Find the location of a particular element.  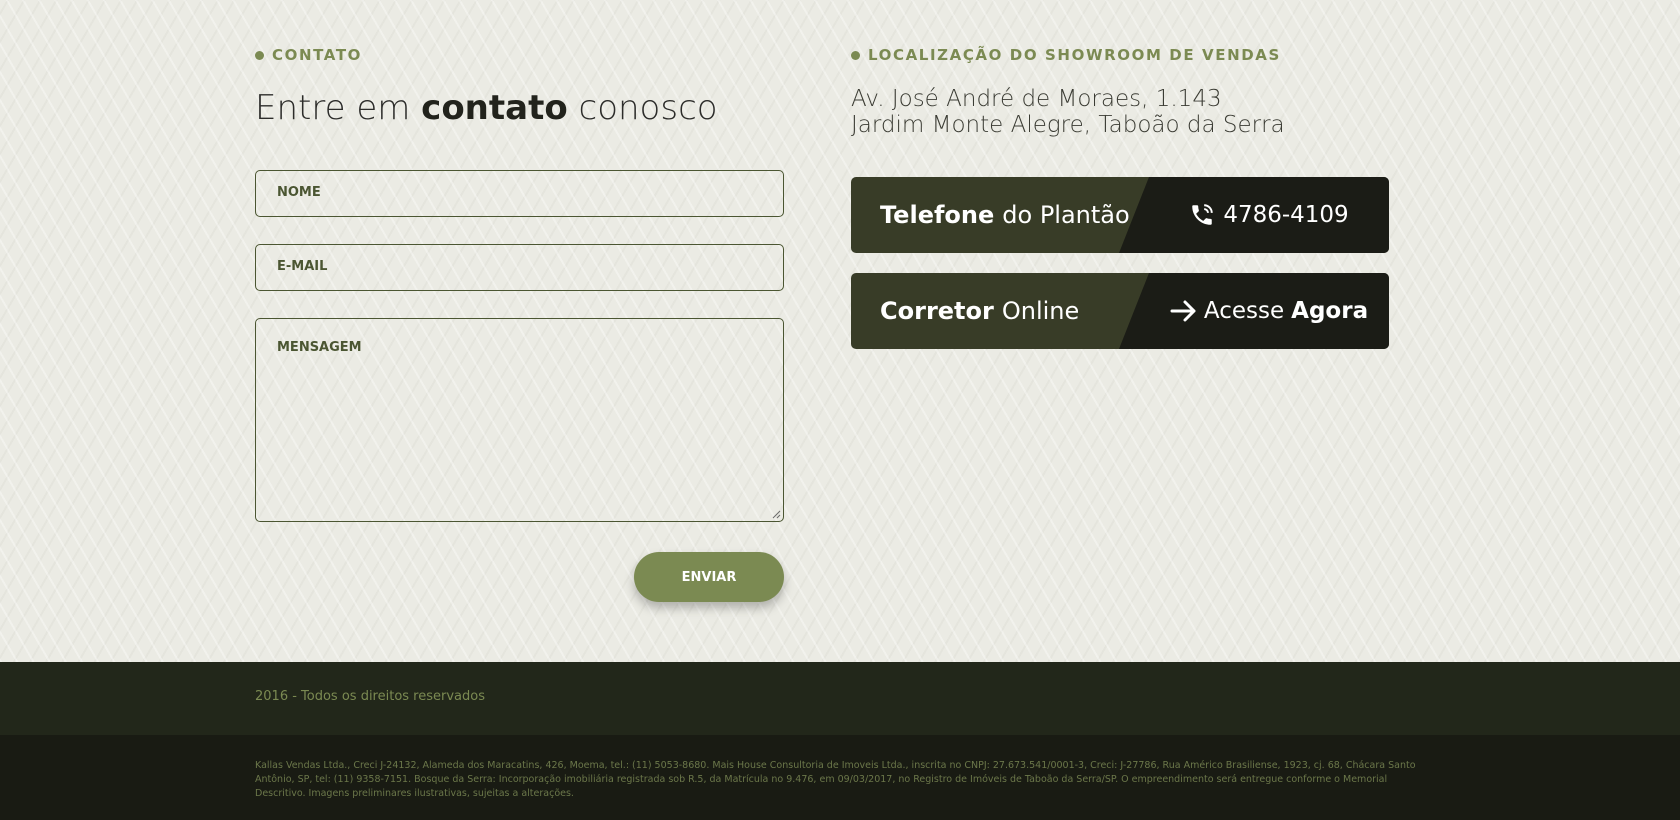

arrow-right-icon is located at coordinates (1183, 311).